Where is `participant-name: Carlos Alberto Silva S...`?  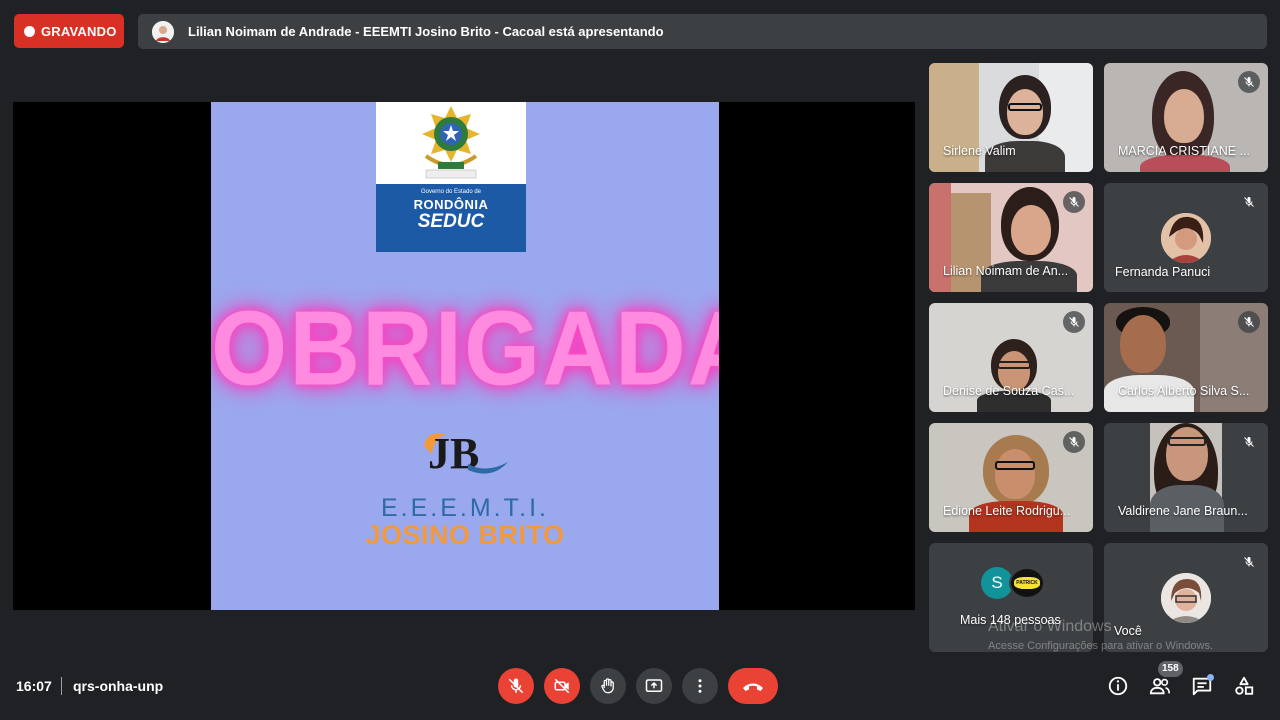 participant-name: Carlos Alberto Silva S... is located at coordinates (1184, 391).